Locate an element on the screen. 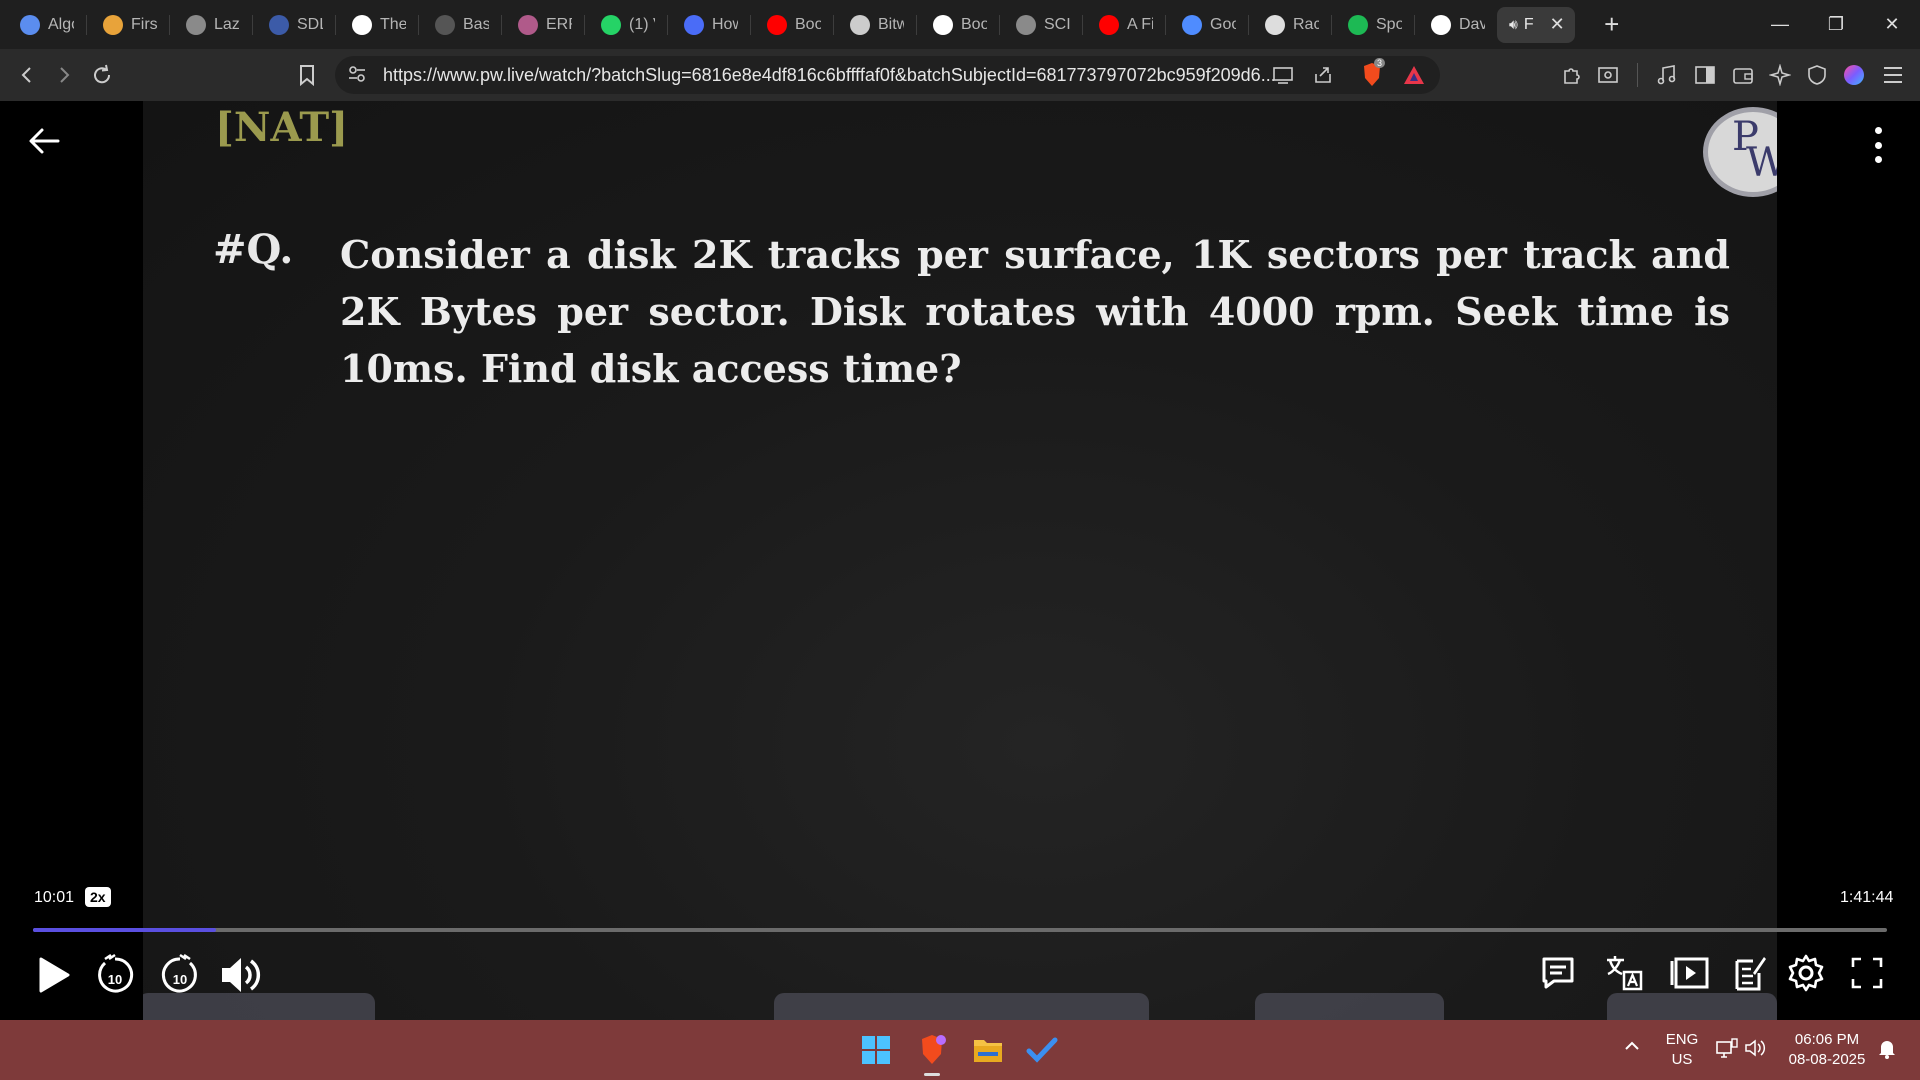  tab-item: SCII is located at coordinates (1041, 25).